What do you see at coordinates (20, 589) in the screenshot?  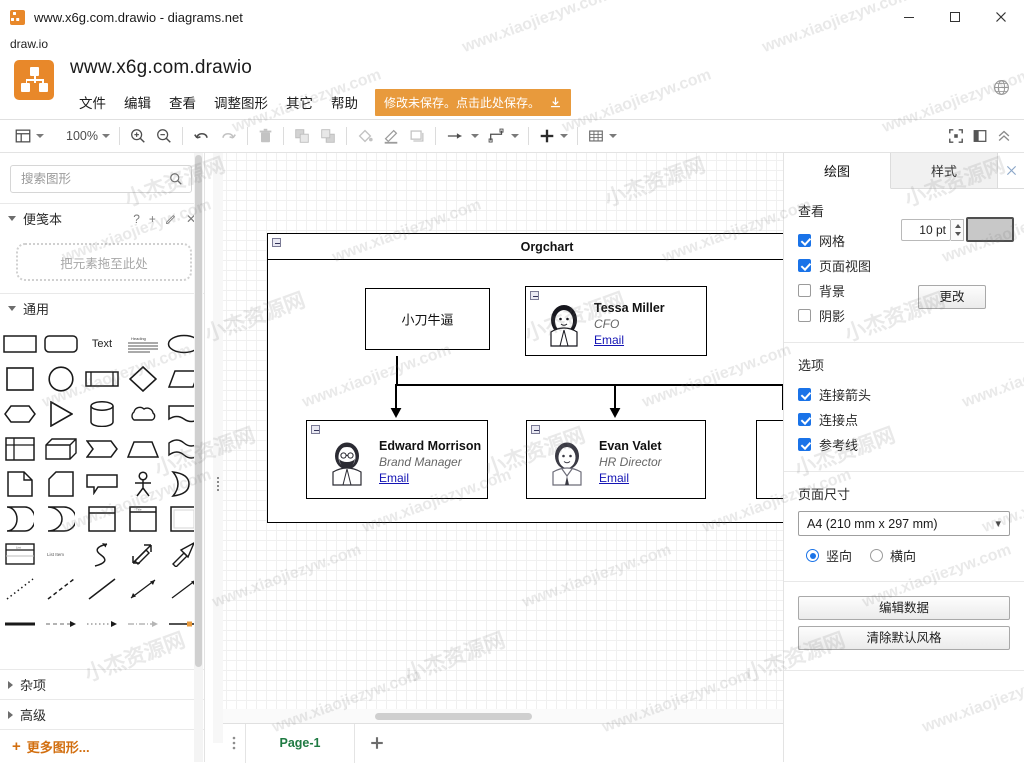 I see `shape-dotted-line` at bounding box center [20, 589].